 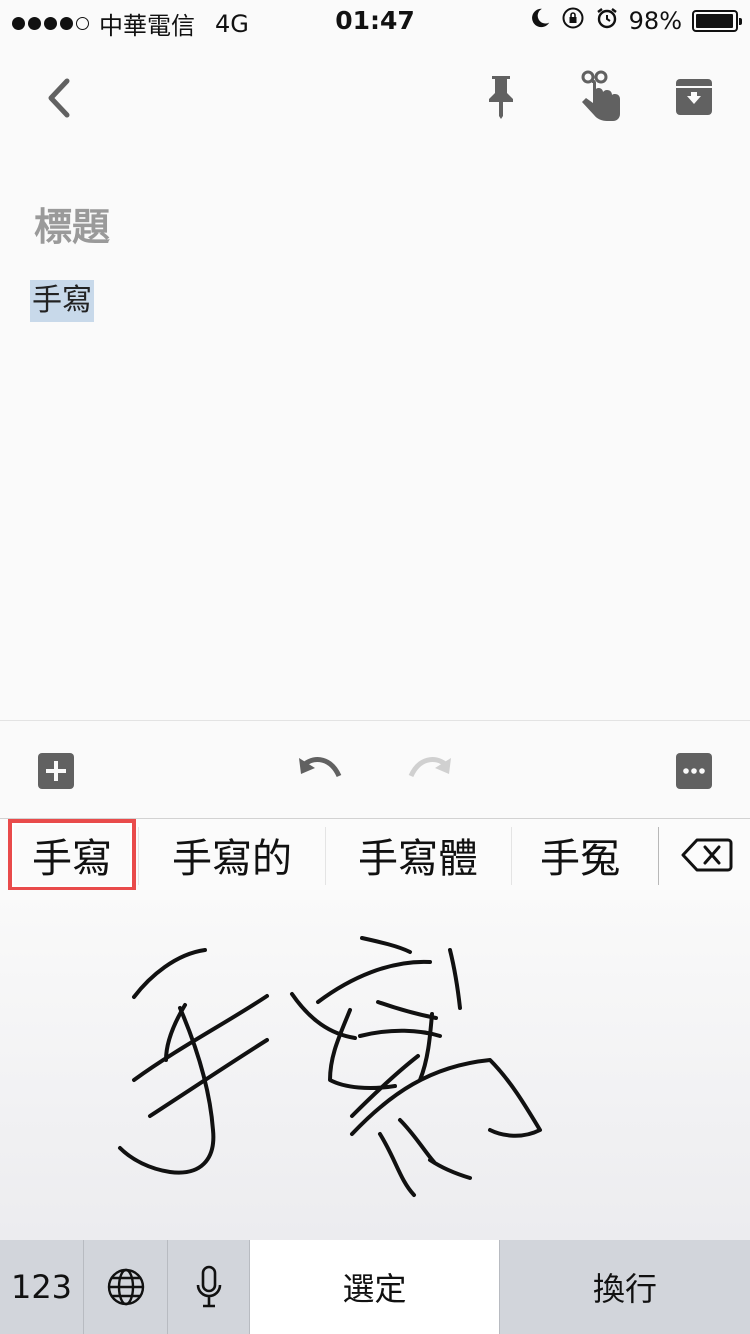 I want to click on archive-button, so click(x=694, y=97).